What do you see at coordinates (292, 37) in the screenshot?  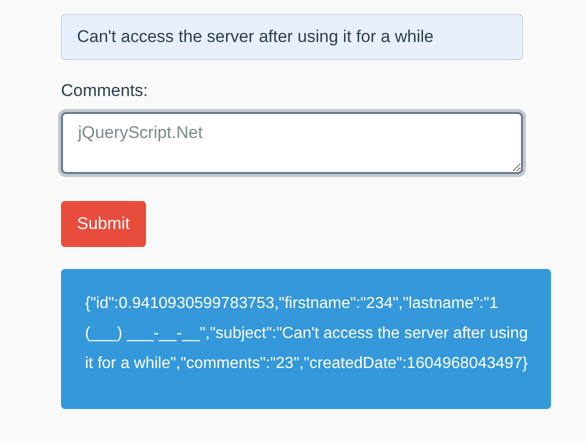 I see `subject-field: Can't access the server after using it for a while` at bounding box center [292, 37].